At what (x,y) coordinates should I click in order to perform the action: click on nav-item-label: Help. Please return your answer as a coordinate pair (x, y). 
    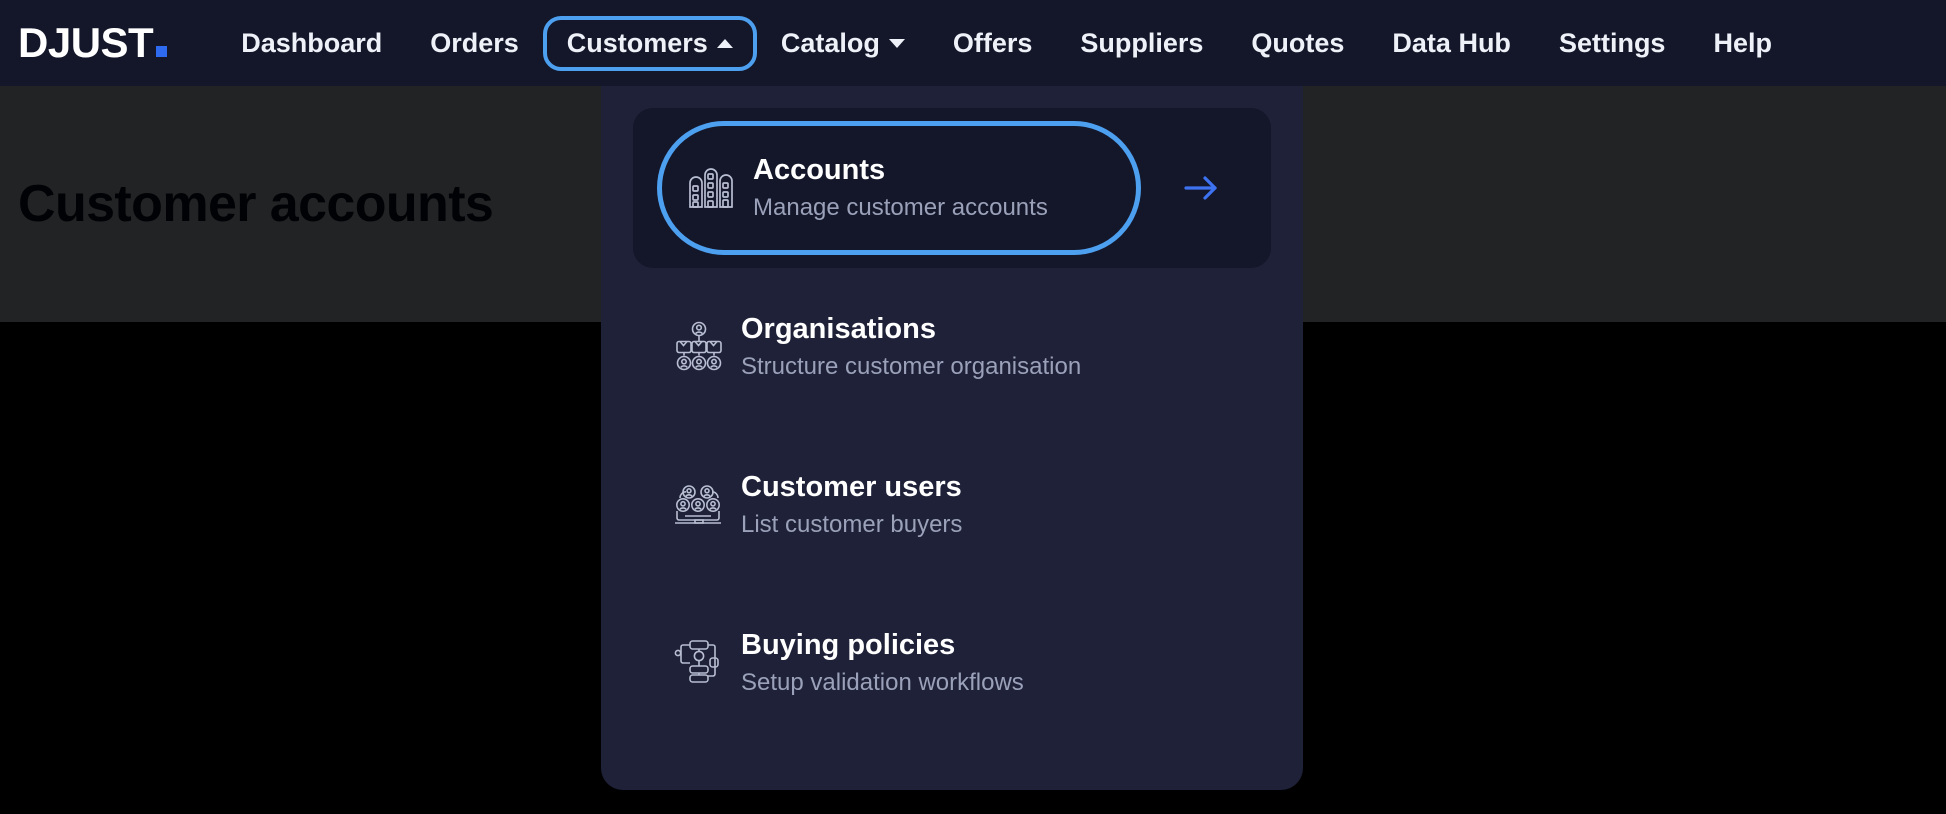
    Looking at the image, I should click on (1742, 42).